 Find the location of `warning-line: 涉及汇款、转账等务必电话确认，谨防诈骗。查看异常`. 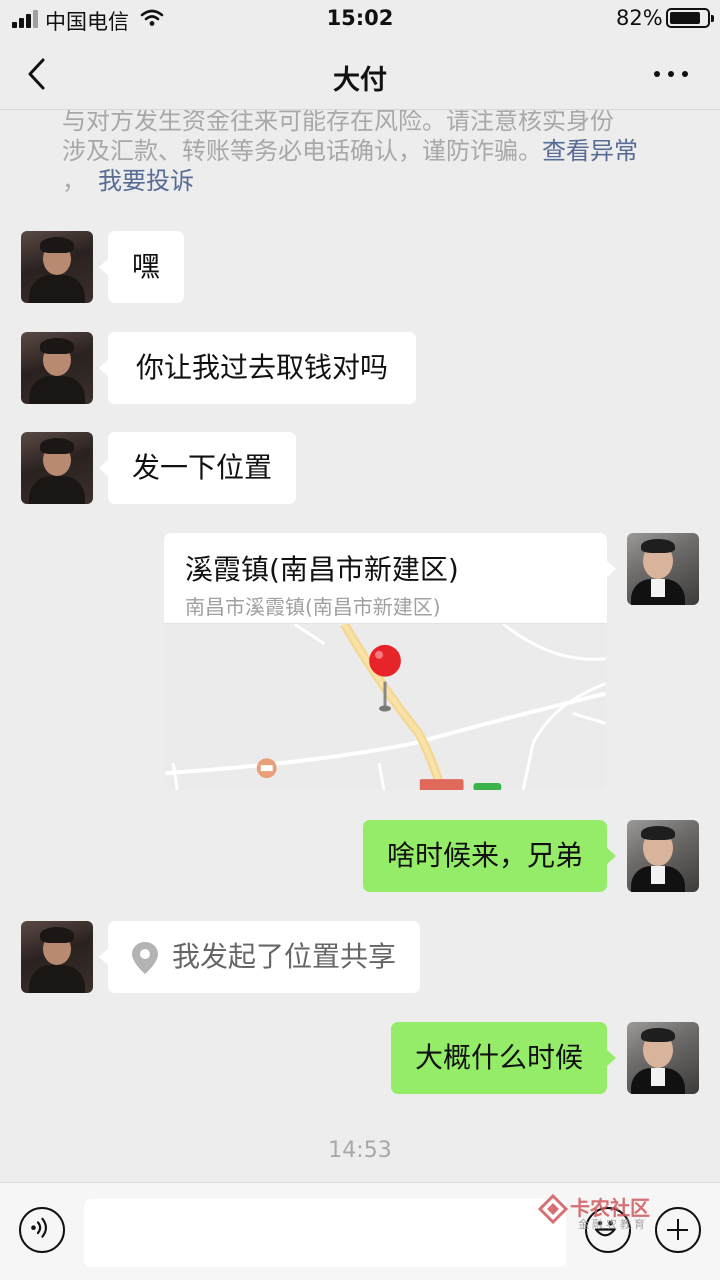

warning-line: 涉及汇款、转账等务必电话确认，谨防诈骗。查看异常 is located at coordinates (362, 151).